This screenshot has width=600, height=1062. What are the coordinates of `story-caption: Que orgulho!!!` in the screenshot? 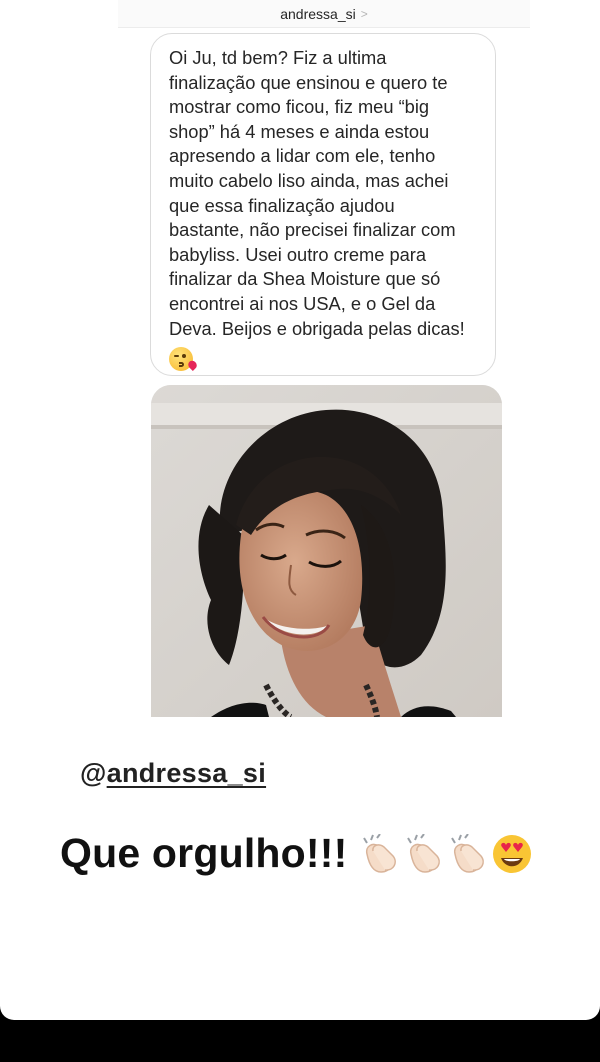 It's located at (296, 853).